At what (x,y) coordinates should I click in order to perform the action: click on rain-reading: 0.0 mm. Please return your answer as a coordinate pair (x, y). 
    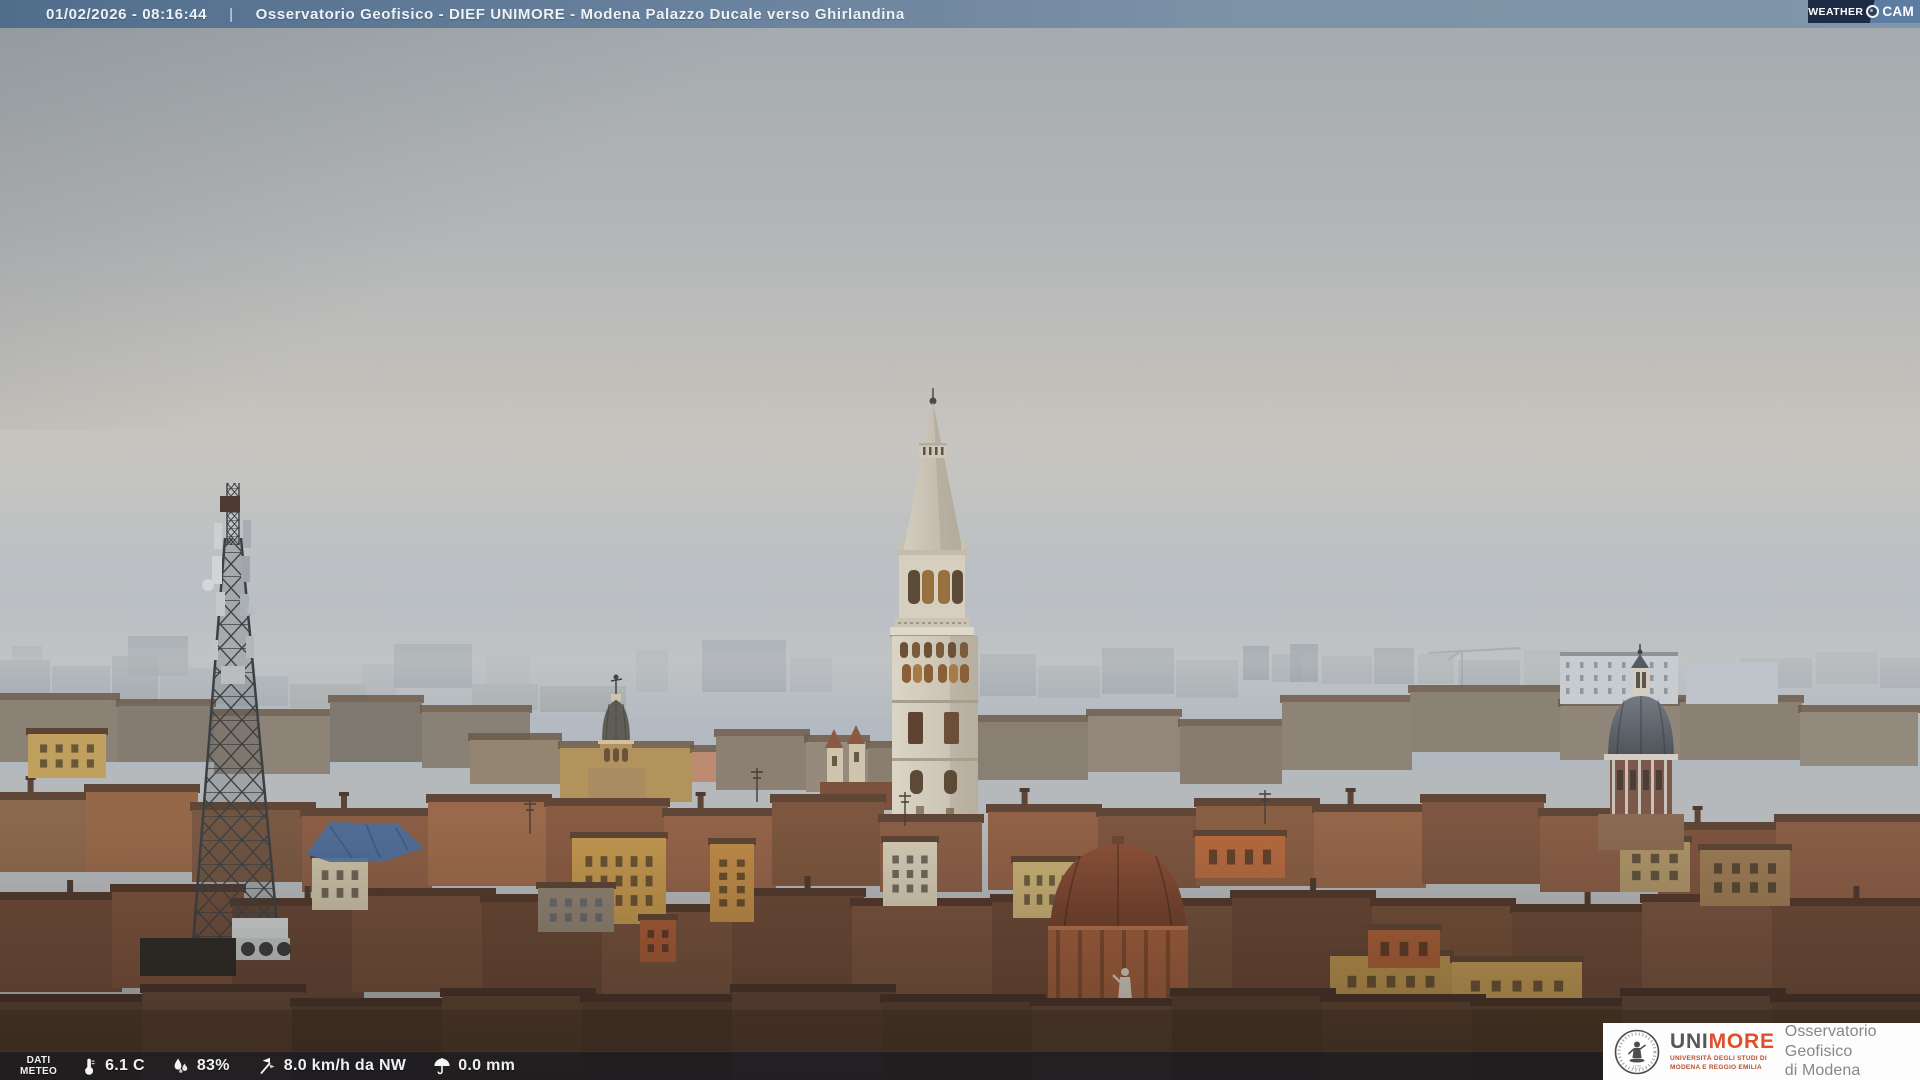
    Looking at the image, I should click on (473, 1066).